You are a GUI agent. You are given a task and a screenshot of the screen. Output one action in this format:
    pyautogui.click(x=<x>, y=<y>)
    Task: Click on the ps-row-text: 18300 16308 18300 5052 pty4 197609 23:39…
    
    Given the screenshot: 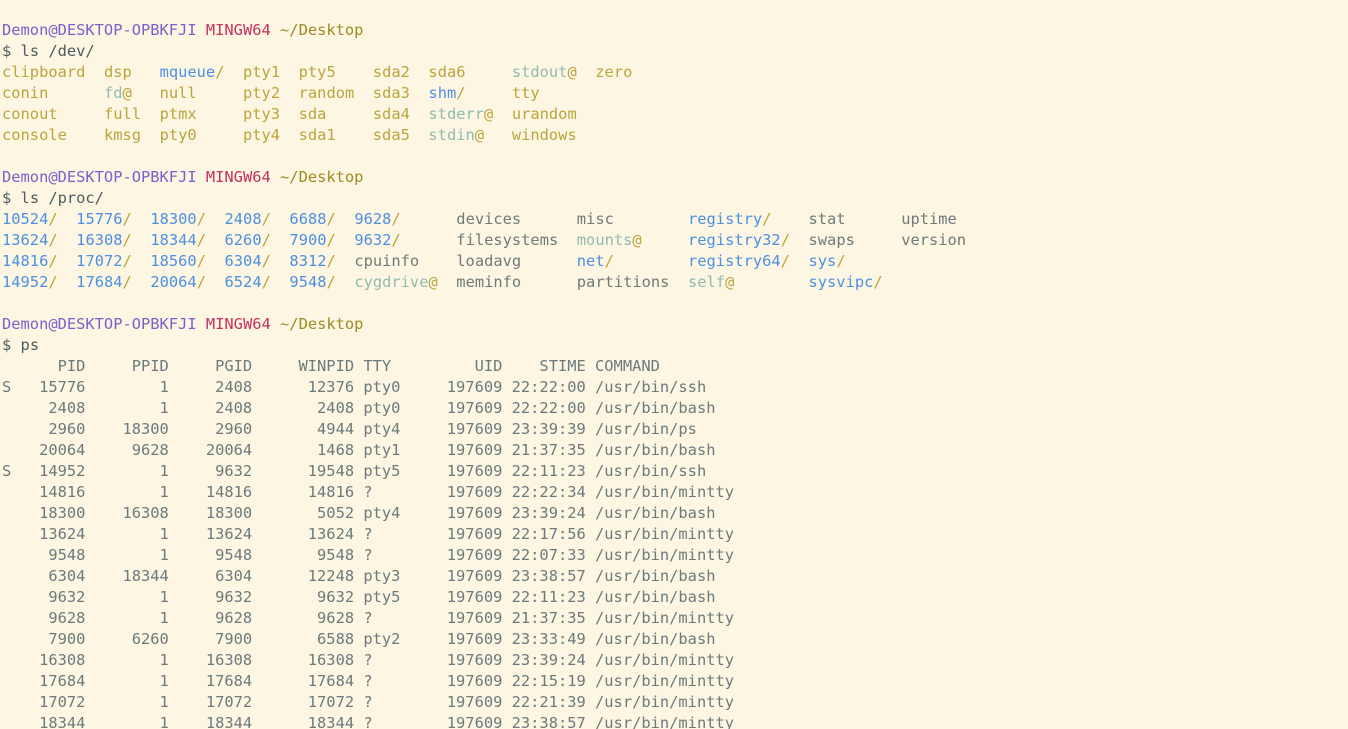 What is the action you would take?
    pyautogui.click(x=359, y=513)
    